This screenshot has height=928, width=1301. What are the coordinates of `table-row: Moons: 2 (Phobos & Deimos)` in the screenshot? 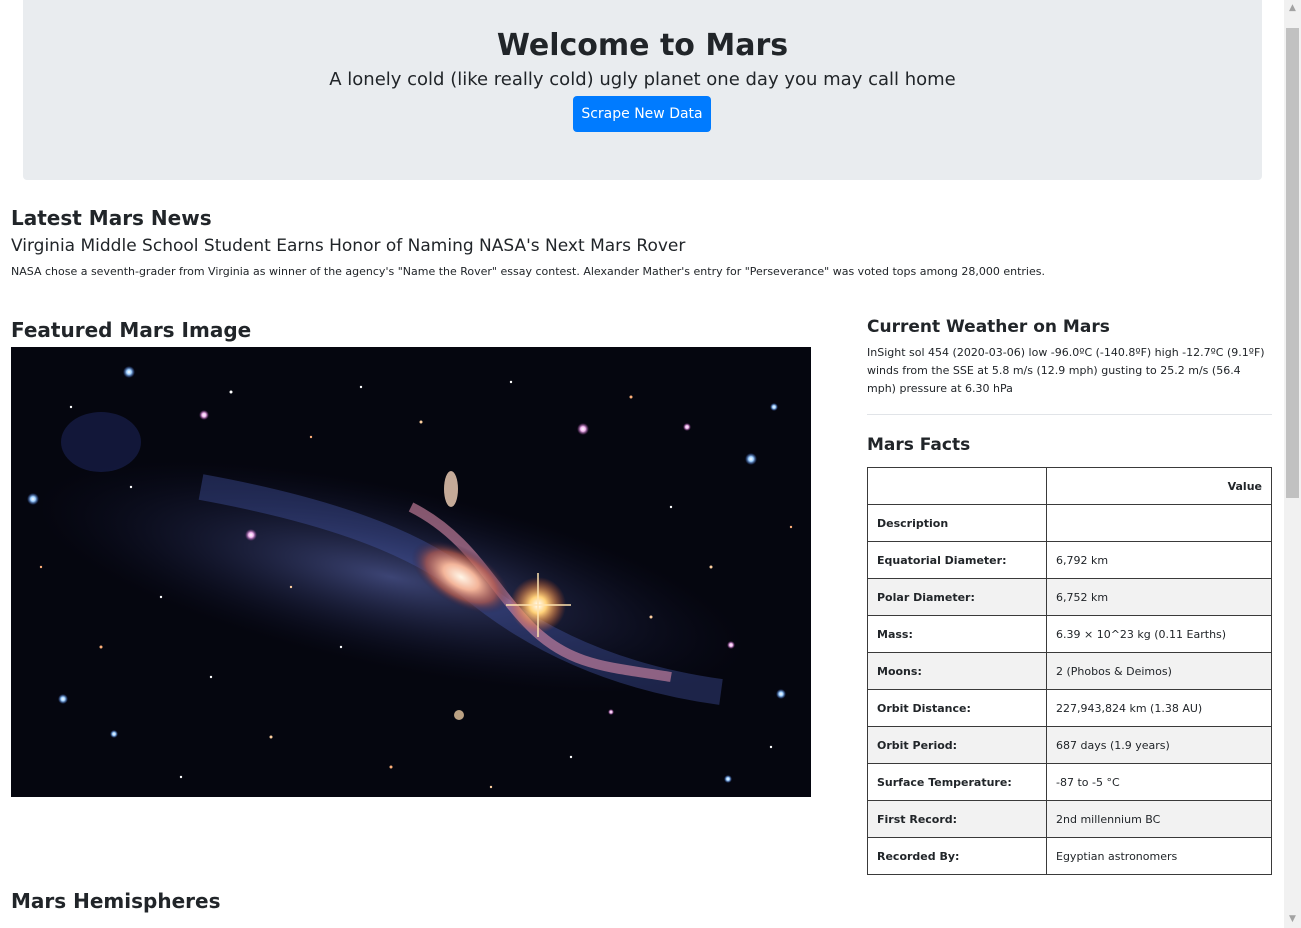 It's located at (1069, 671).